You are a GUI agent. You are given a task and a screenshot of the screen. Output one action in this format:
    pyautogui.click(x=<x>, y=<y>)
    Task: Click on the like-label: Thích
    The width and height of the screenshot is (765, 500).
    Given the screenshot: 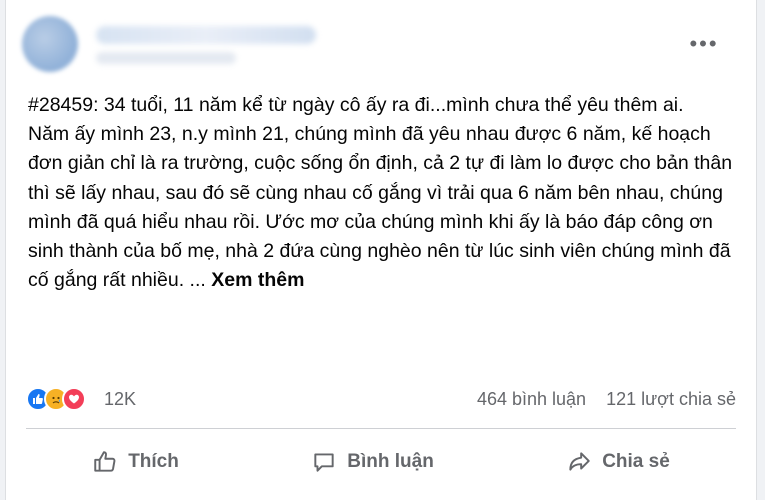 What is the action you would take?
    pyautogui.click(x=153, y=461)
    